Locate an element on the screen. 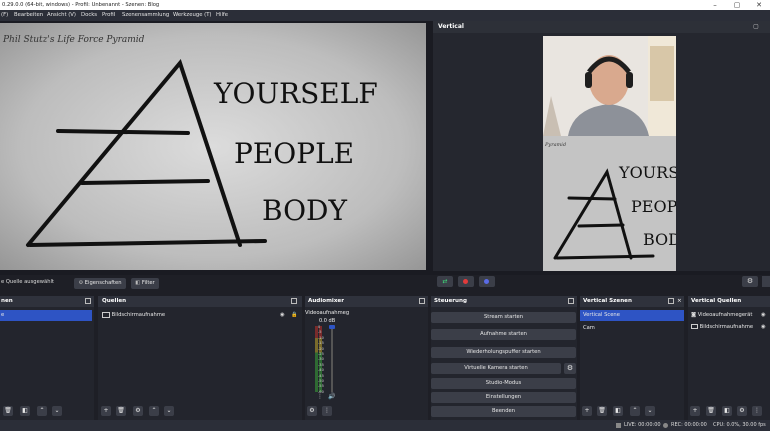 The image size is (770, 431). vertical-stream-icon: ⇄ is located at coordinates (445, 281).